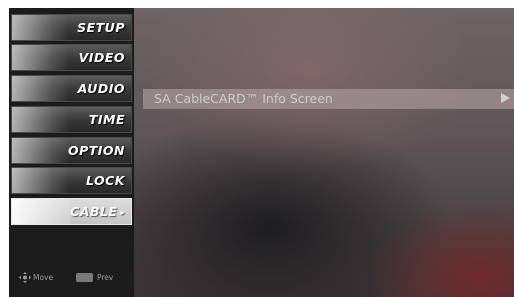 This screenshot has height=297, width=514. I want to click on time-thumbnail-icon, so click(41, 119).